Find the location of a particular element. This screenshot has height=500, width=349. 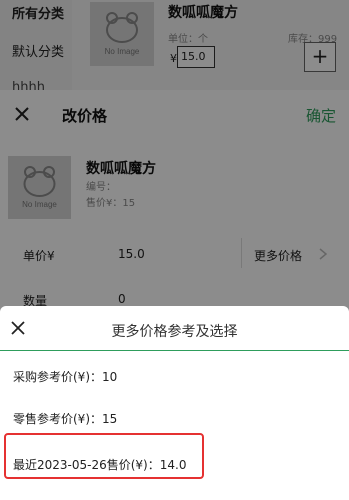

sheet-title: 更多价格参考及选择 is located at coordinates (174, 332).